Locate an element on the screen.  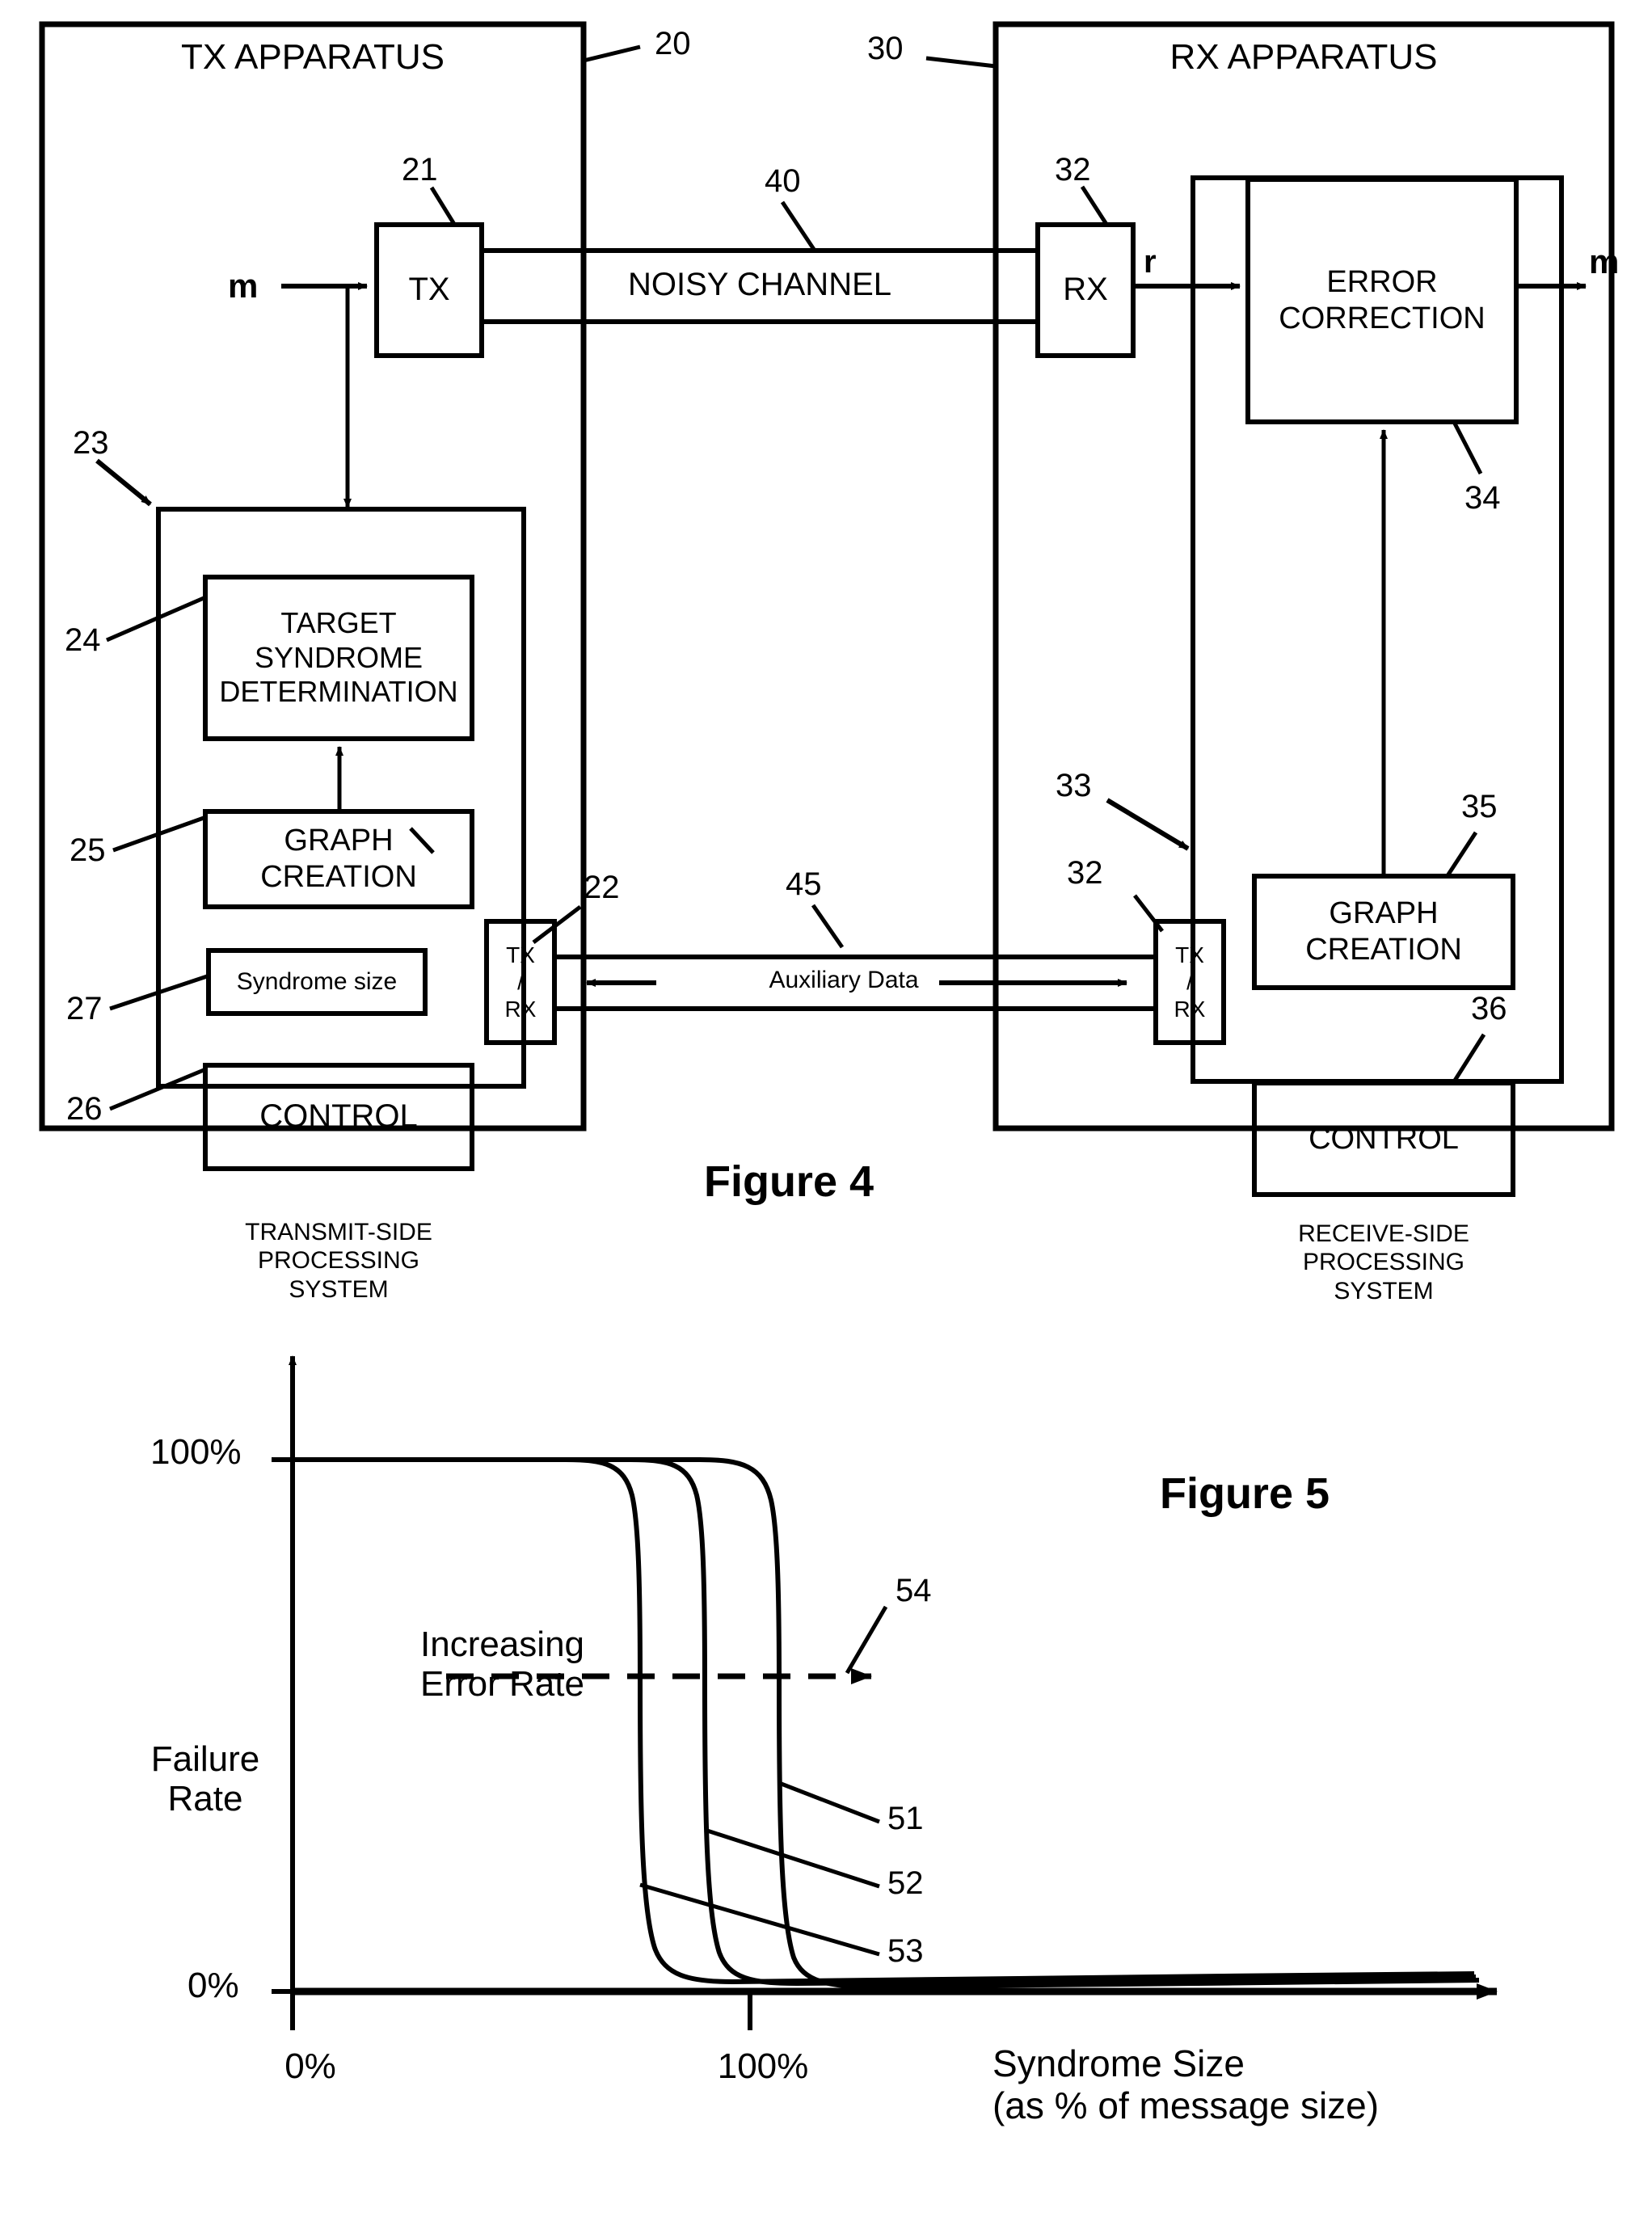
ref-23-label: 23 is located at coordinates (91, 443).